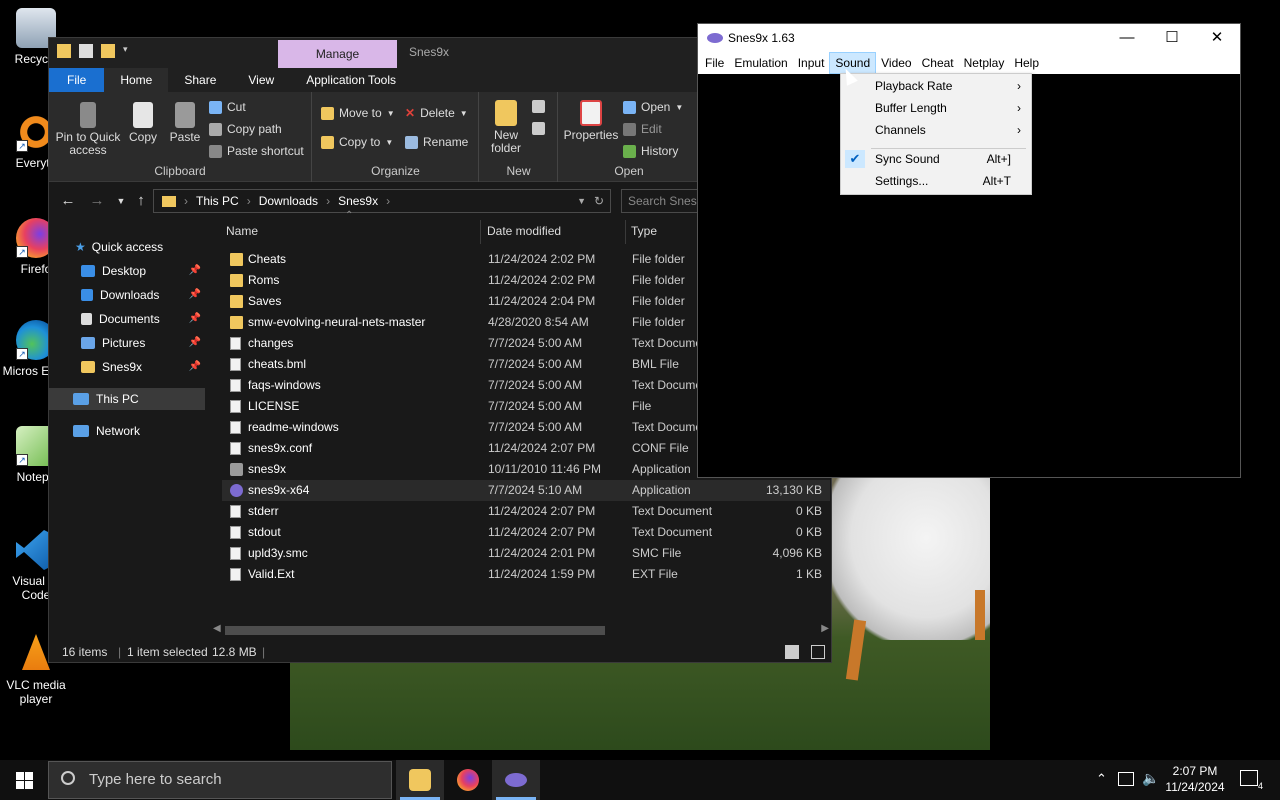 This screenshot has width=1280, height=800. I want to click on address-dropdown-icon: ▼, so click(581, 201).